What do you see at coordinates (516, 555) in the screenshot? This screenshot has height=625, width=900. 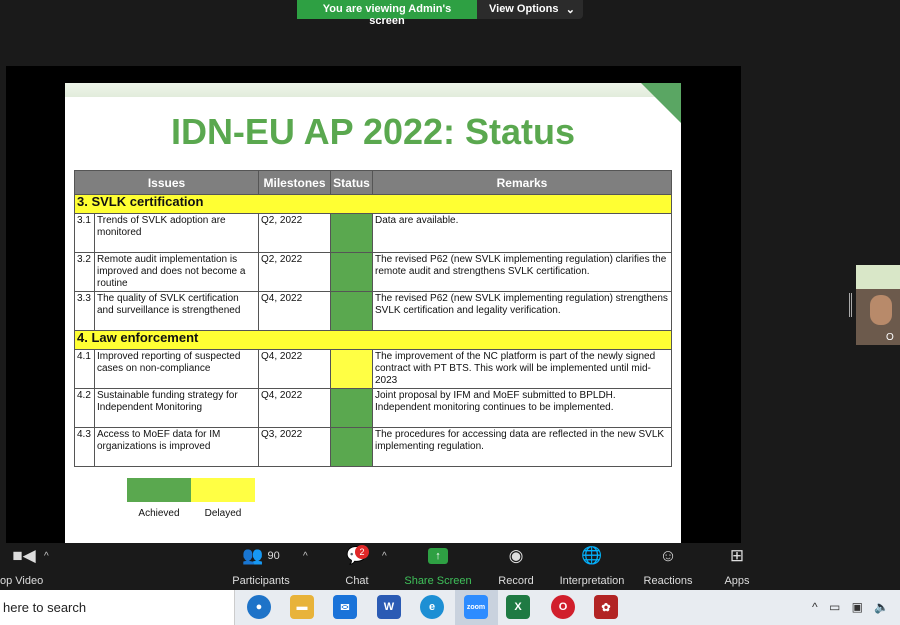 I see `record-icon: ◉` at bounding box center [516, 555].